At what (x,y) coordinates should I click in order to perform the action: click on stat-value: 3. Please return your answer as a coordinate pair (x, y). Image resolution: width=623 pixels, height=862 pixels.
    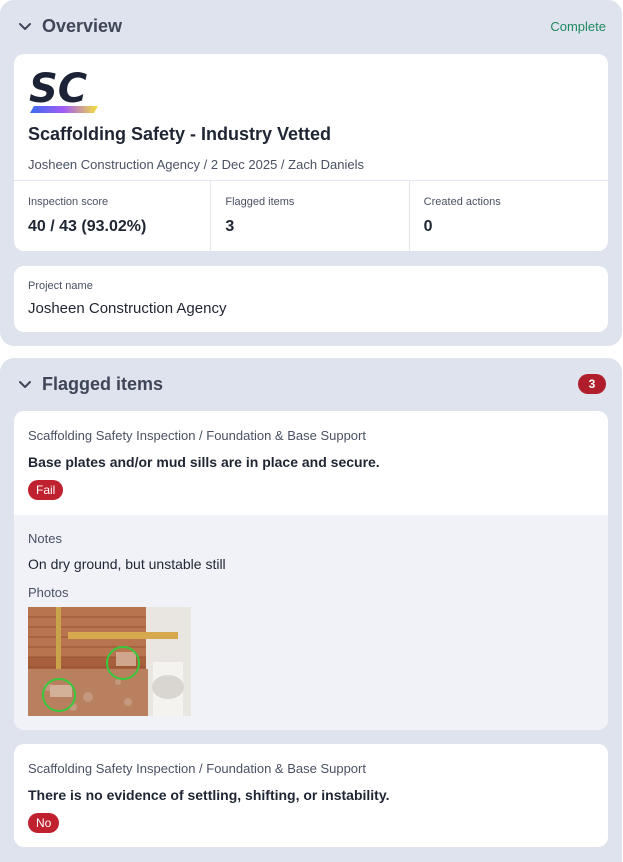
    Looking at the image, I should click on (230, 226).